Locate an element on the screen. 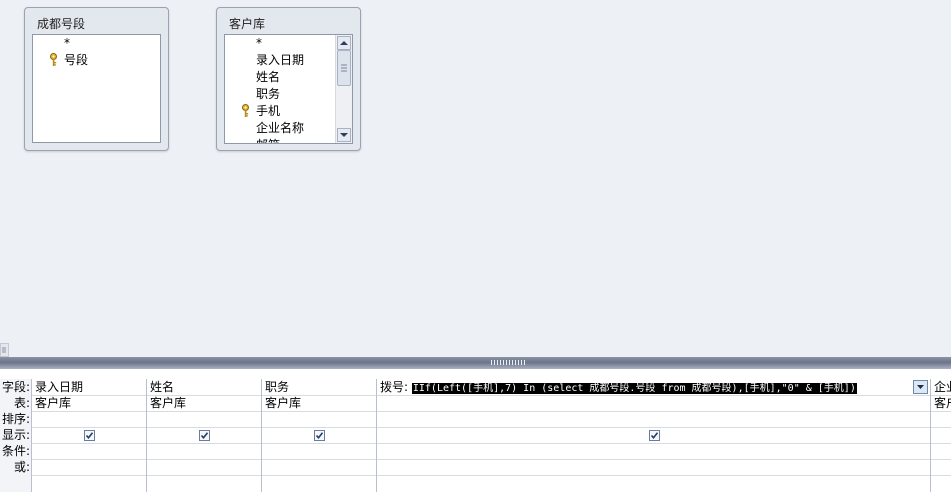 The width and height of the screenshot is (951, 492). field-cell: 企业 is located at coordinates (942, 387).